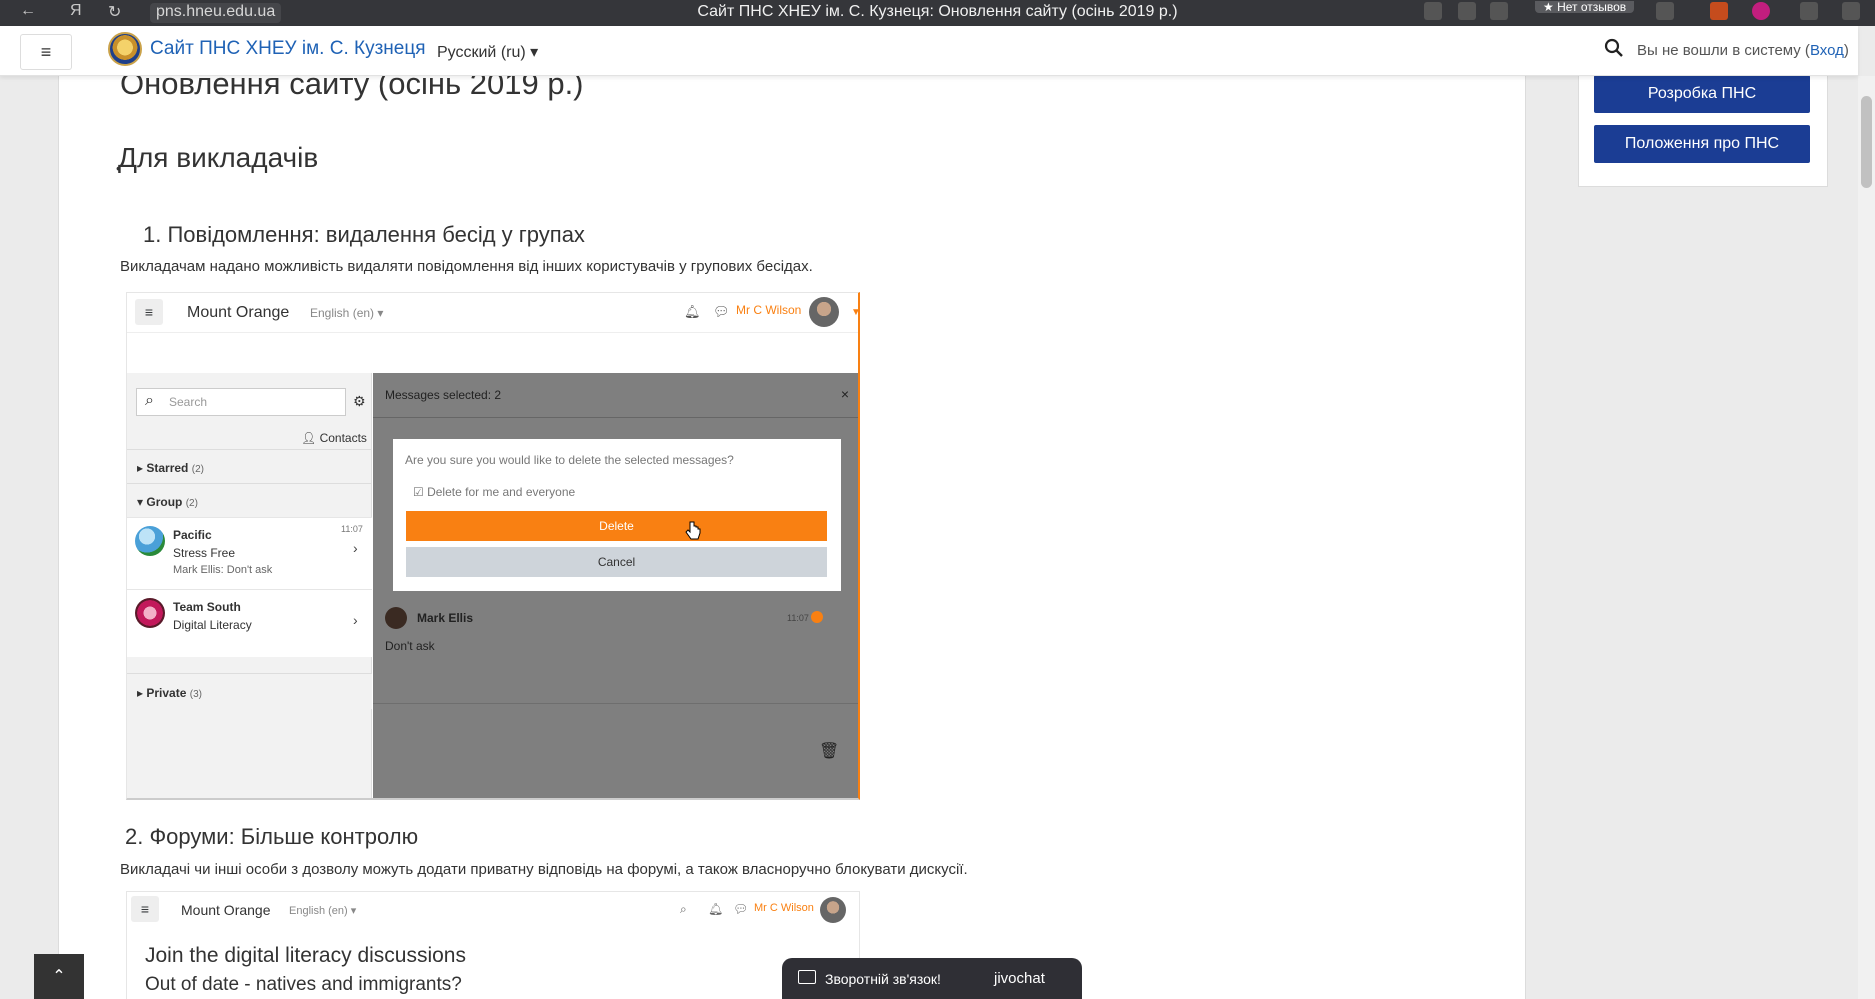 The image size is (1875, 999). Describe the element at coordinates (359, 401) in the screenshot. I see `gear-icon: ⚙` at that location.